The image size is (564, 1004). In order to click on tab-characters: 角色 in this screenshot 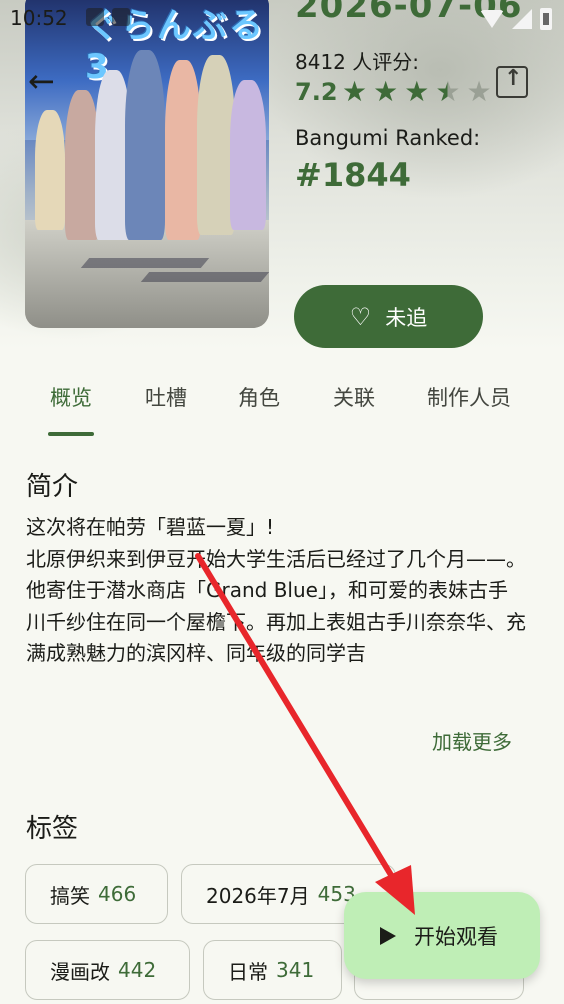, I will do `click(259, 397)`.